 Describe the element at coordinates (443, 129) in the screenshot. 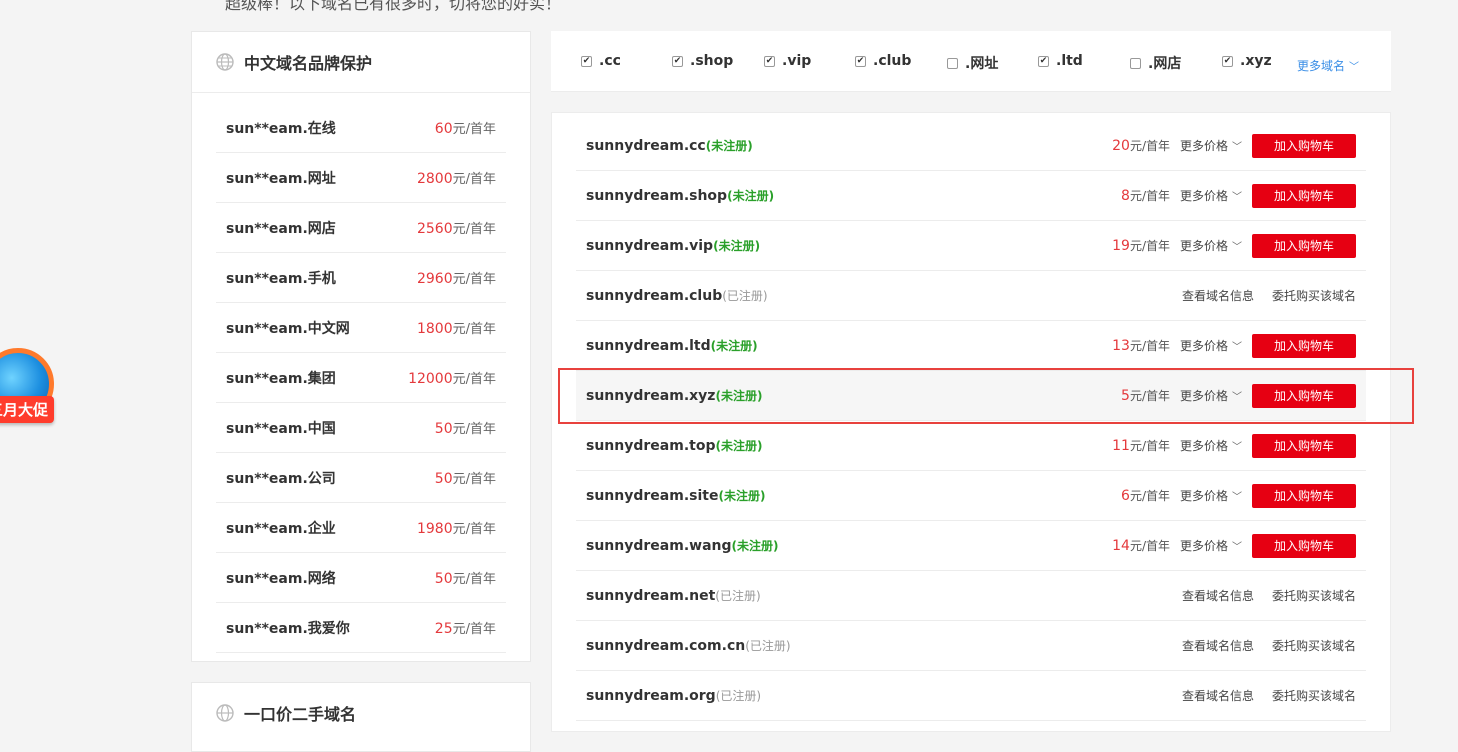

I see `price-value: 60` at that location.